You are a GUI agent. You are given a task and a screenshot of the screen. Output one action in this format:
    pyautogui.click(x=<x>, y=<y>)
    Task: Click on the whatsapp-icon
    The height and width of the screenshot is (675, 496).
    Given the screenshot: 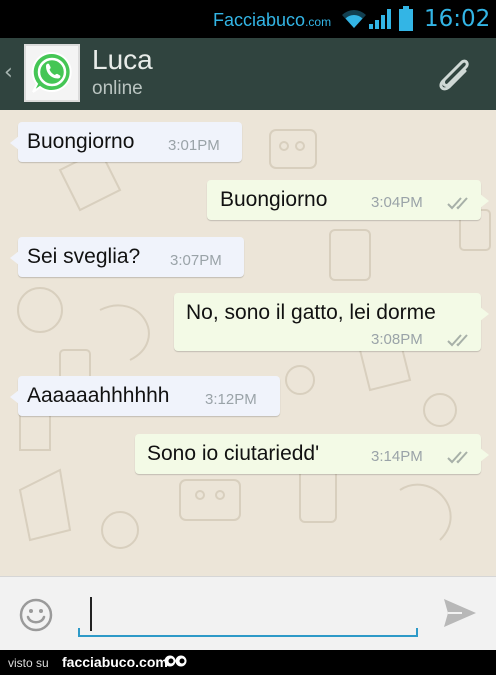 What is the action you would take?
    pyautogui.click(x=51, y=72)
    